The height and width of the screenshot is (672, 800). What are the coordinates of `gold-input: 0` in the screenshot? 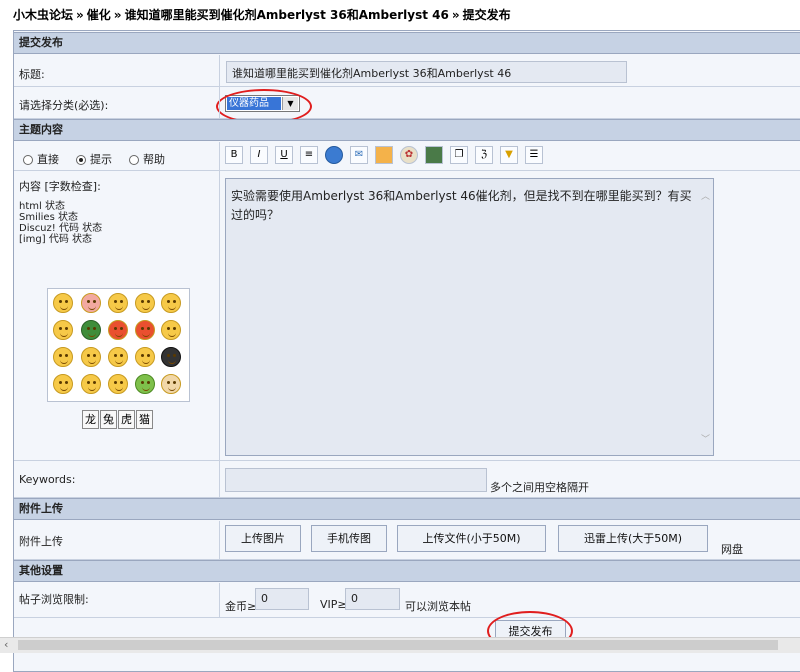 It's located at (282, 599).